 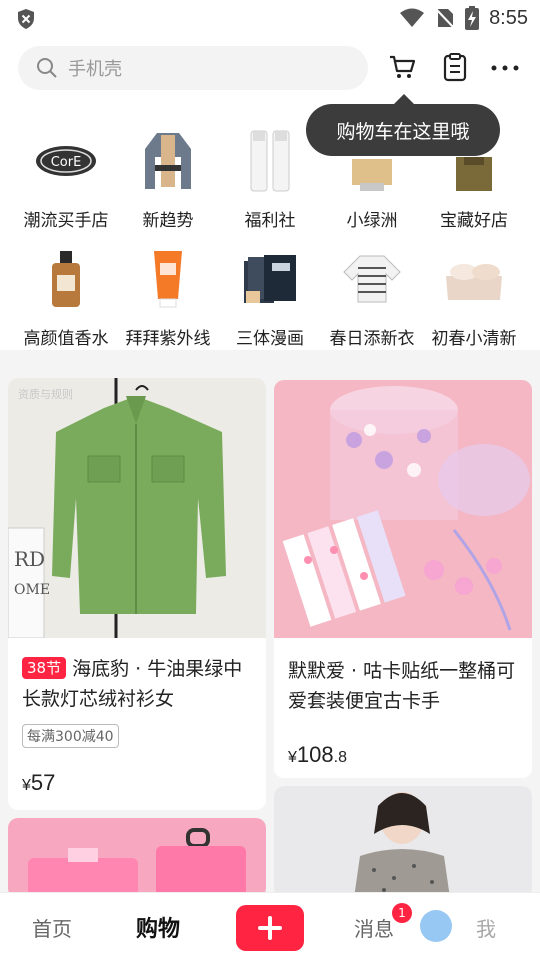 I want to click on category-label: 福利社, so click(x=270, y=221).